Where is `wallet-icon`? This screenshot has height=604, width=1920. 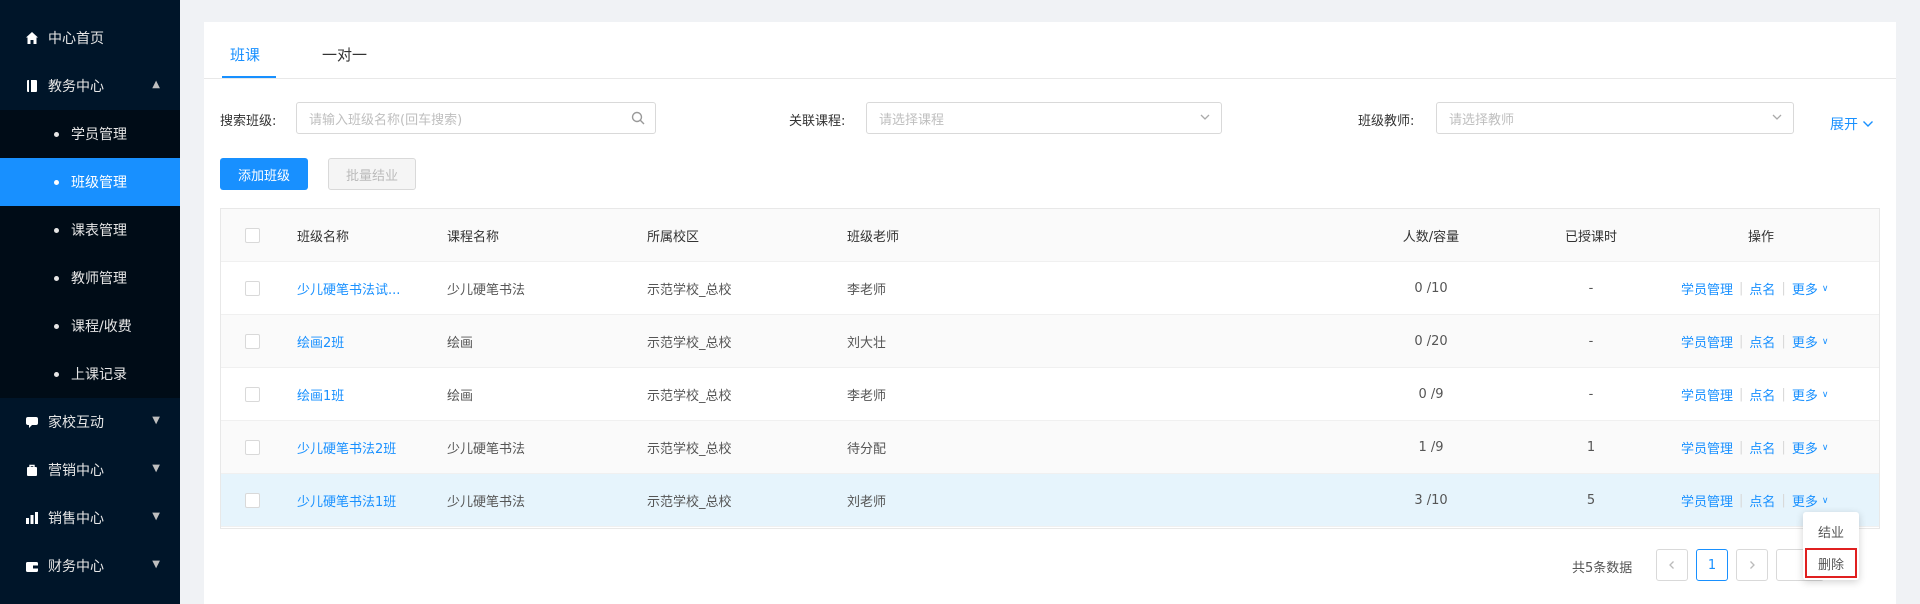 wallet-icon is located at coordinates (32, 566).